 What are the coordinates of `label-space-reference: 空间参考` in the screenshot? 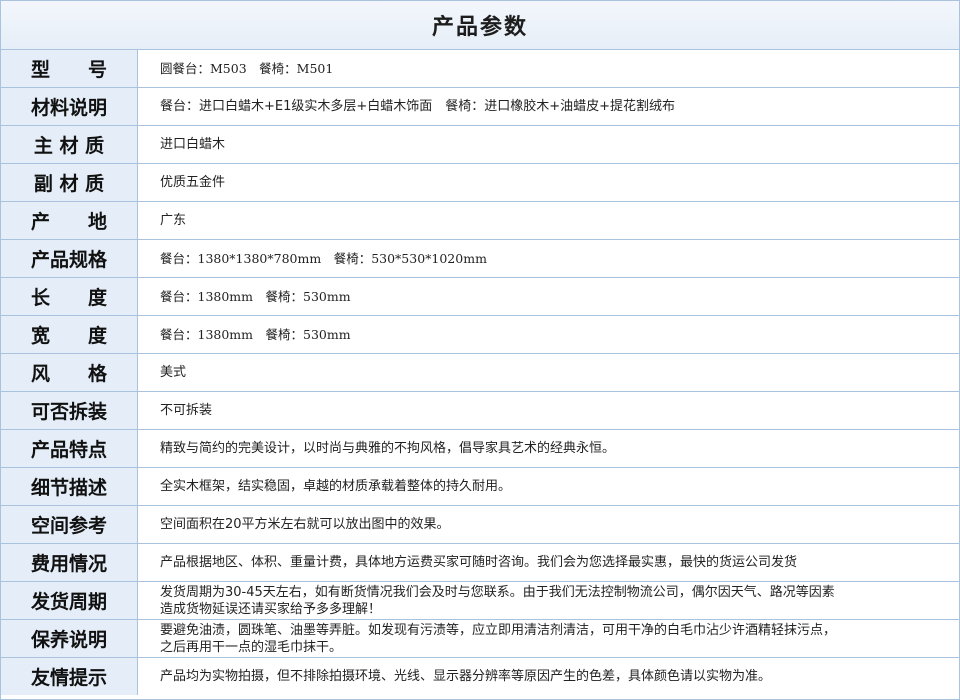 It's located at (69, 524).